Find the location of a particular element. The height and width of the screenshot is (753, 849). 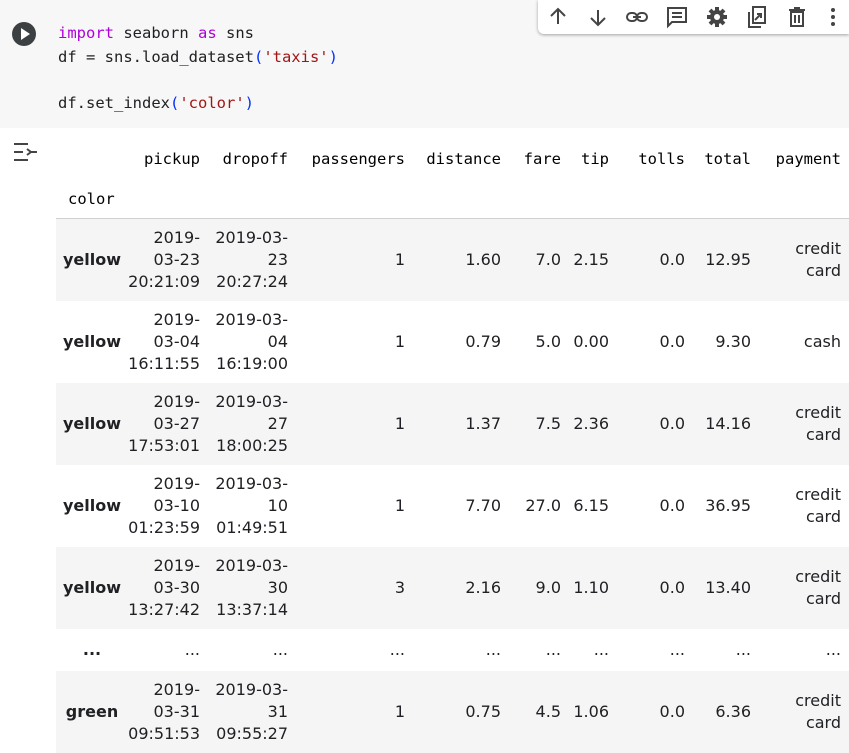

column-header: fare is located at coordinates (539, 159).